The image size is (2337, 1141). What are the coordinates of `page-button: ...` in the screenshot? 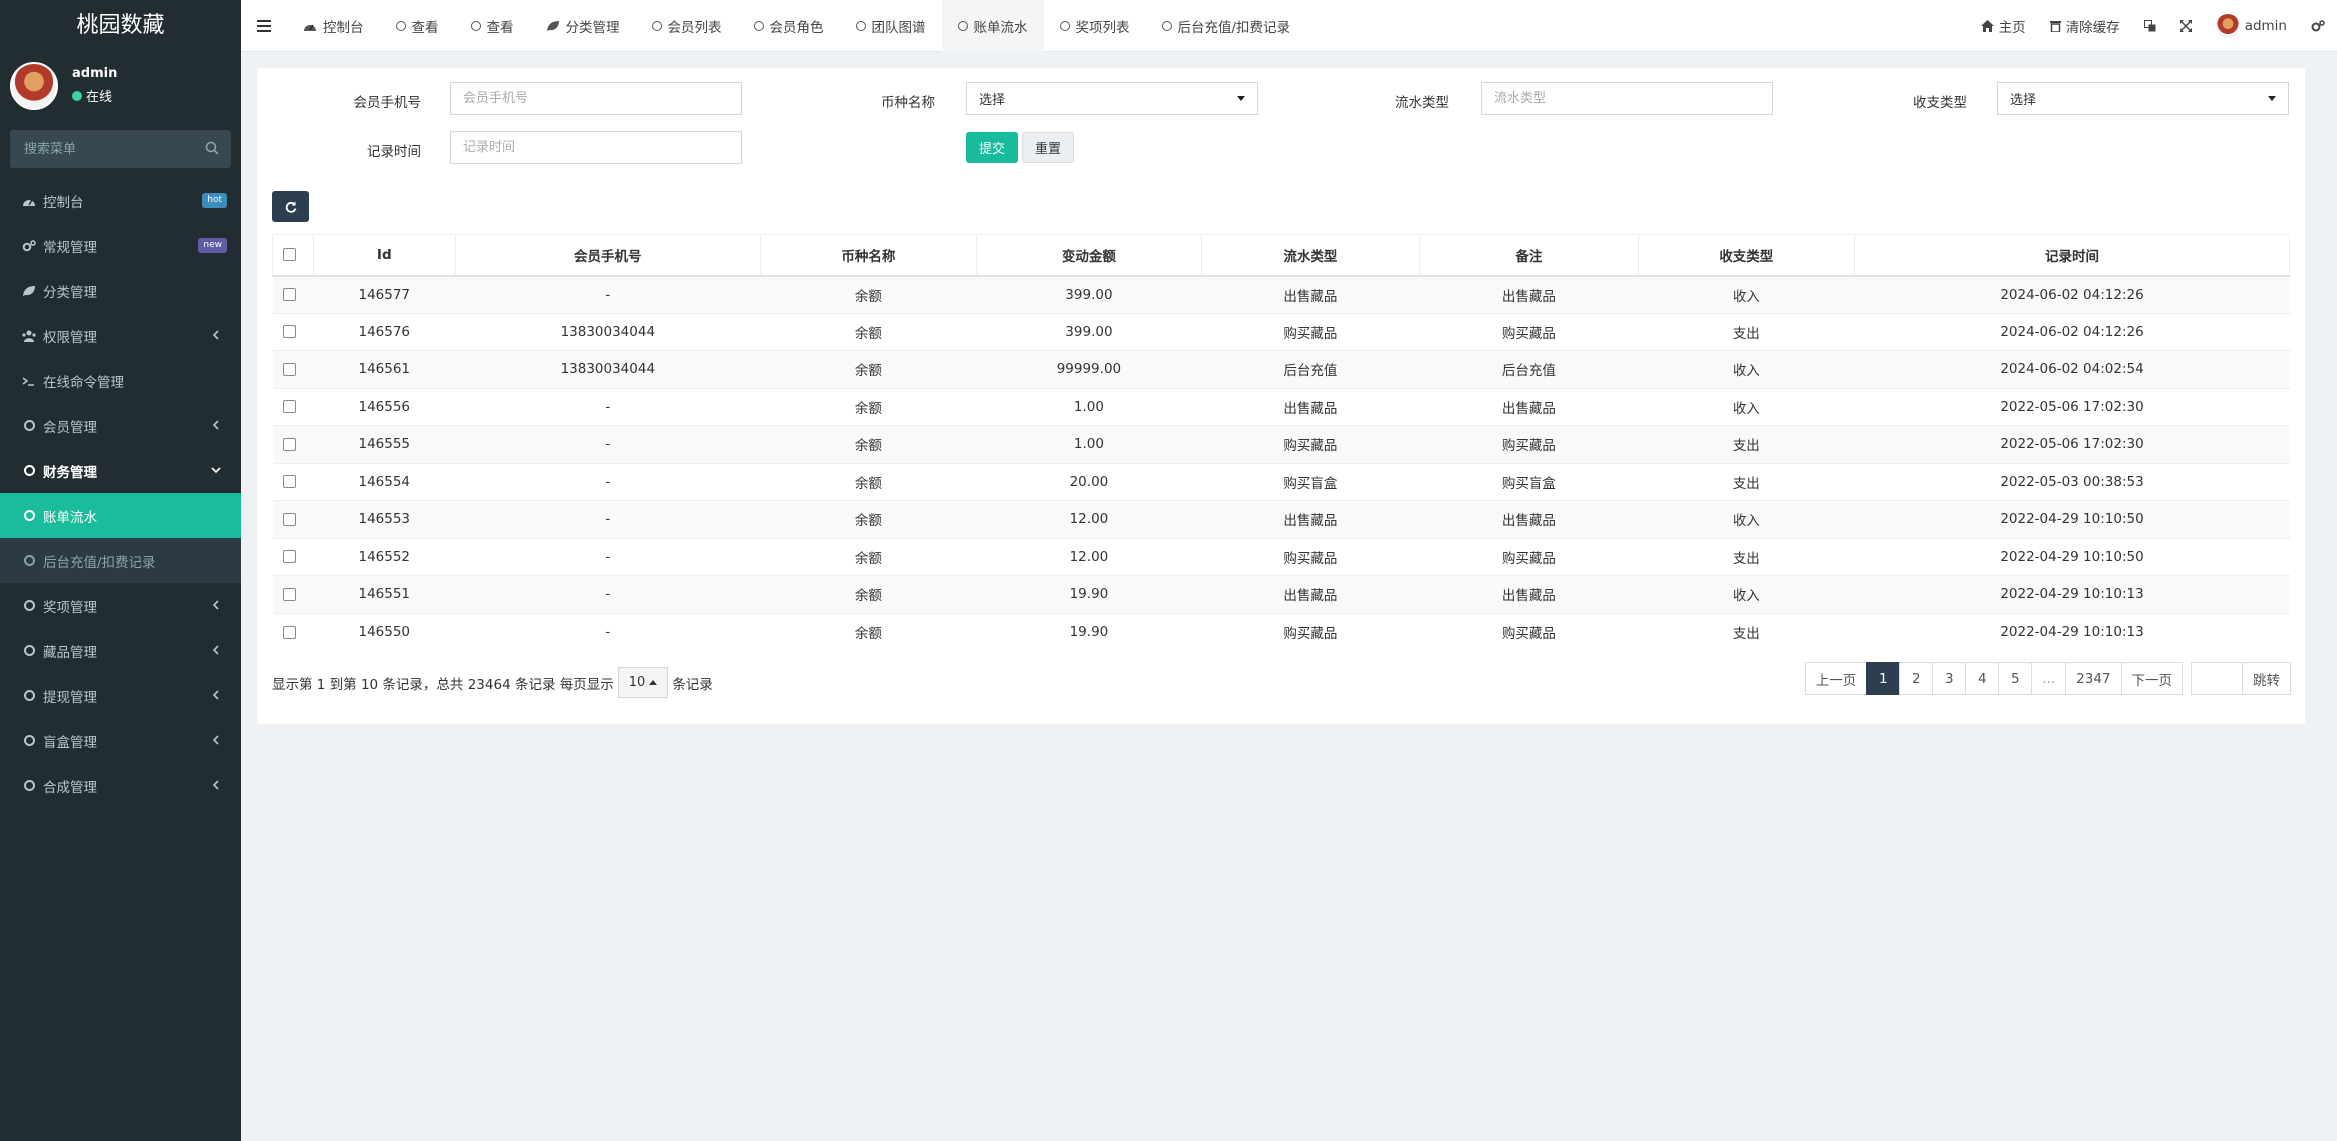 It's located at (2049, 678).